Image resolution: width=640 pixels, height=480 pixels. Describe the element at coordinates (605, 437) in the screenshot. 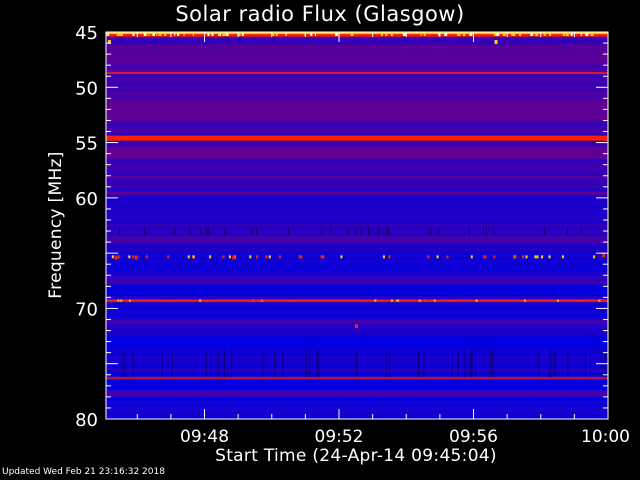

I see `x-tick-label: 10:00` at that location.